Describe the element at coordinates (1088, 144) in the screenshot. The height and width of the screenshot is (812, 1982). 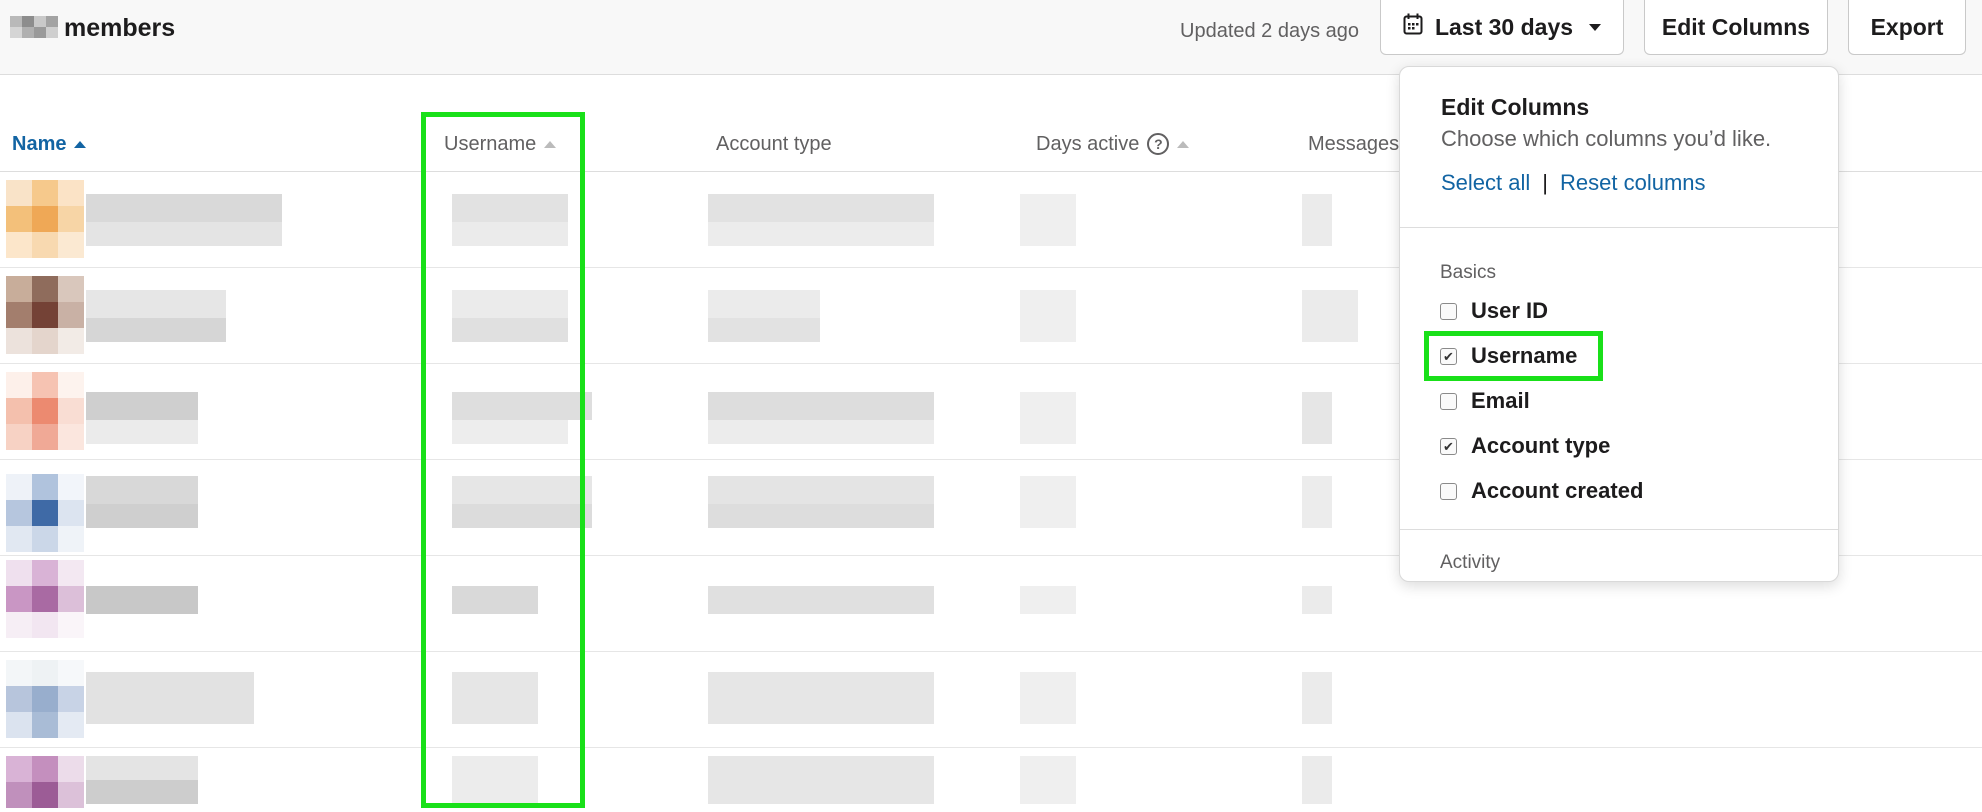
I see `column-label: Days active` at that location.